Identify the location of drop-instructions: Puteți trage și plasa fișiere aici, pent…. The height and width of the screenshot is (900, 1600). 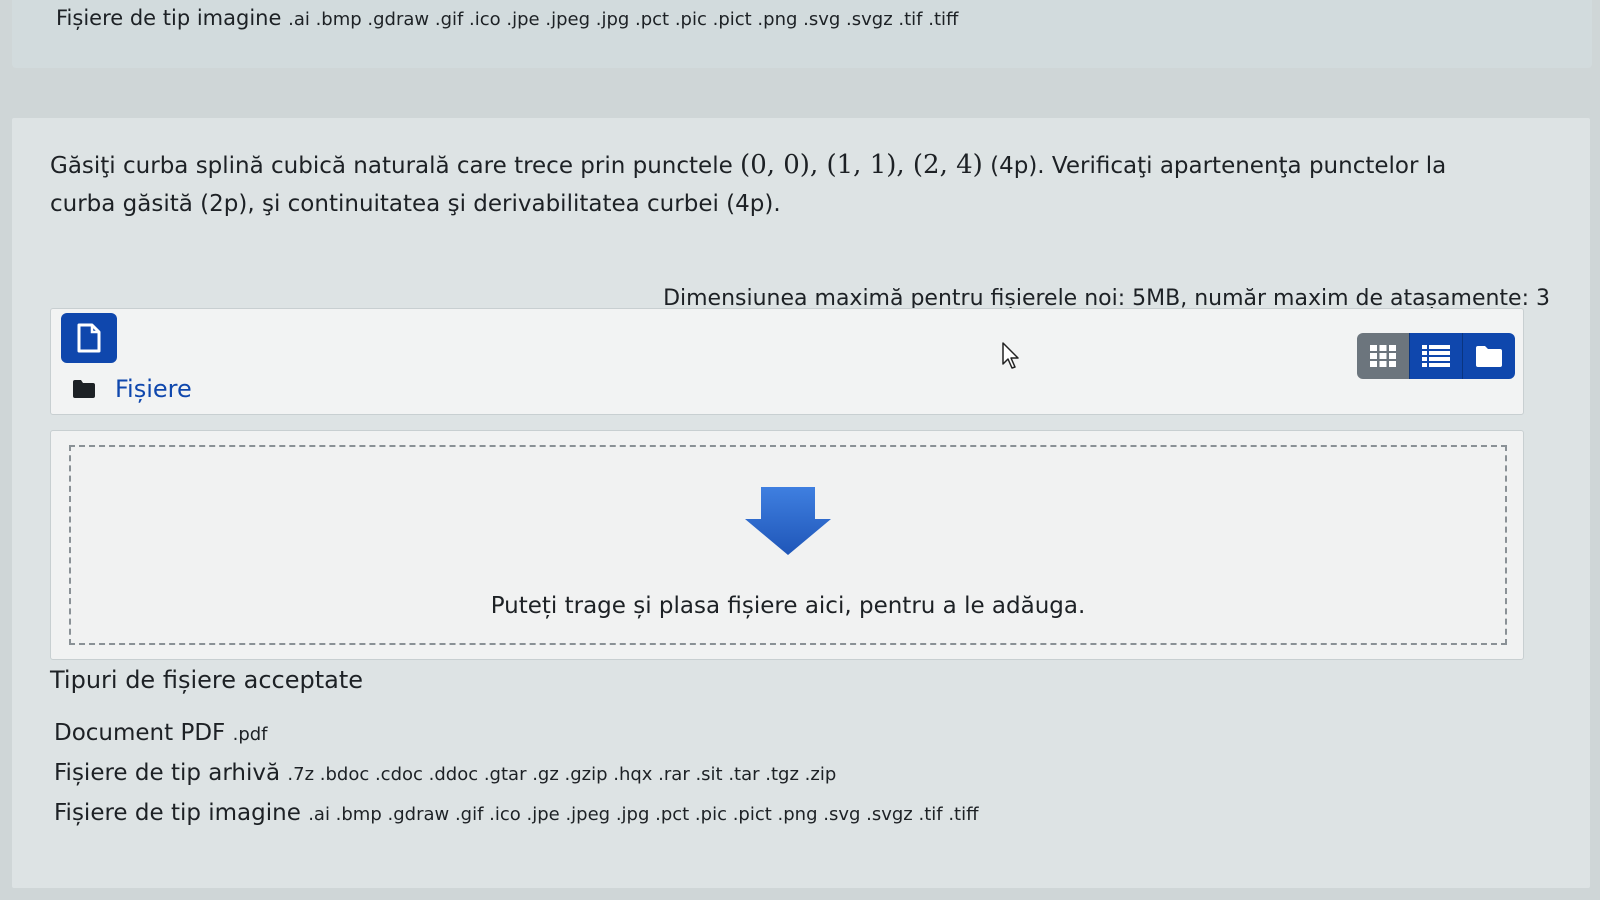
(788, 606).